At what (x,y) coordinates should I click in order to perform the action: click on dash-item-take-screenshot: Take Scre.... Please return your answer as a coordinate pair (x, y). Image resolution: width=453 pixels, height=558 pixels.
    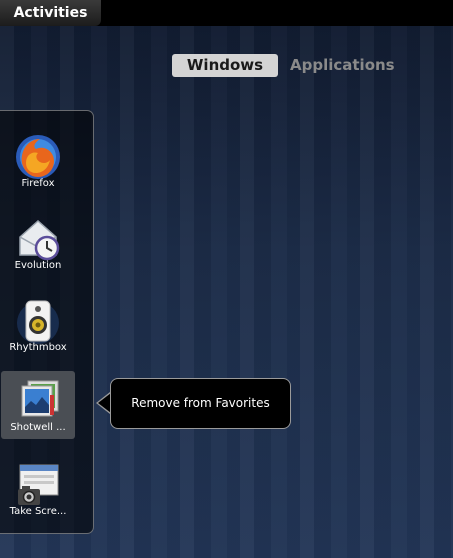
    Looking at the image, I should click on (38, 489).